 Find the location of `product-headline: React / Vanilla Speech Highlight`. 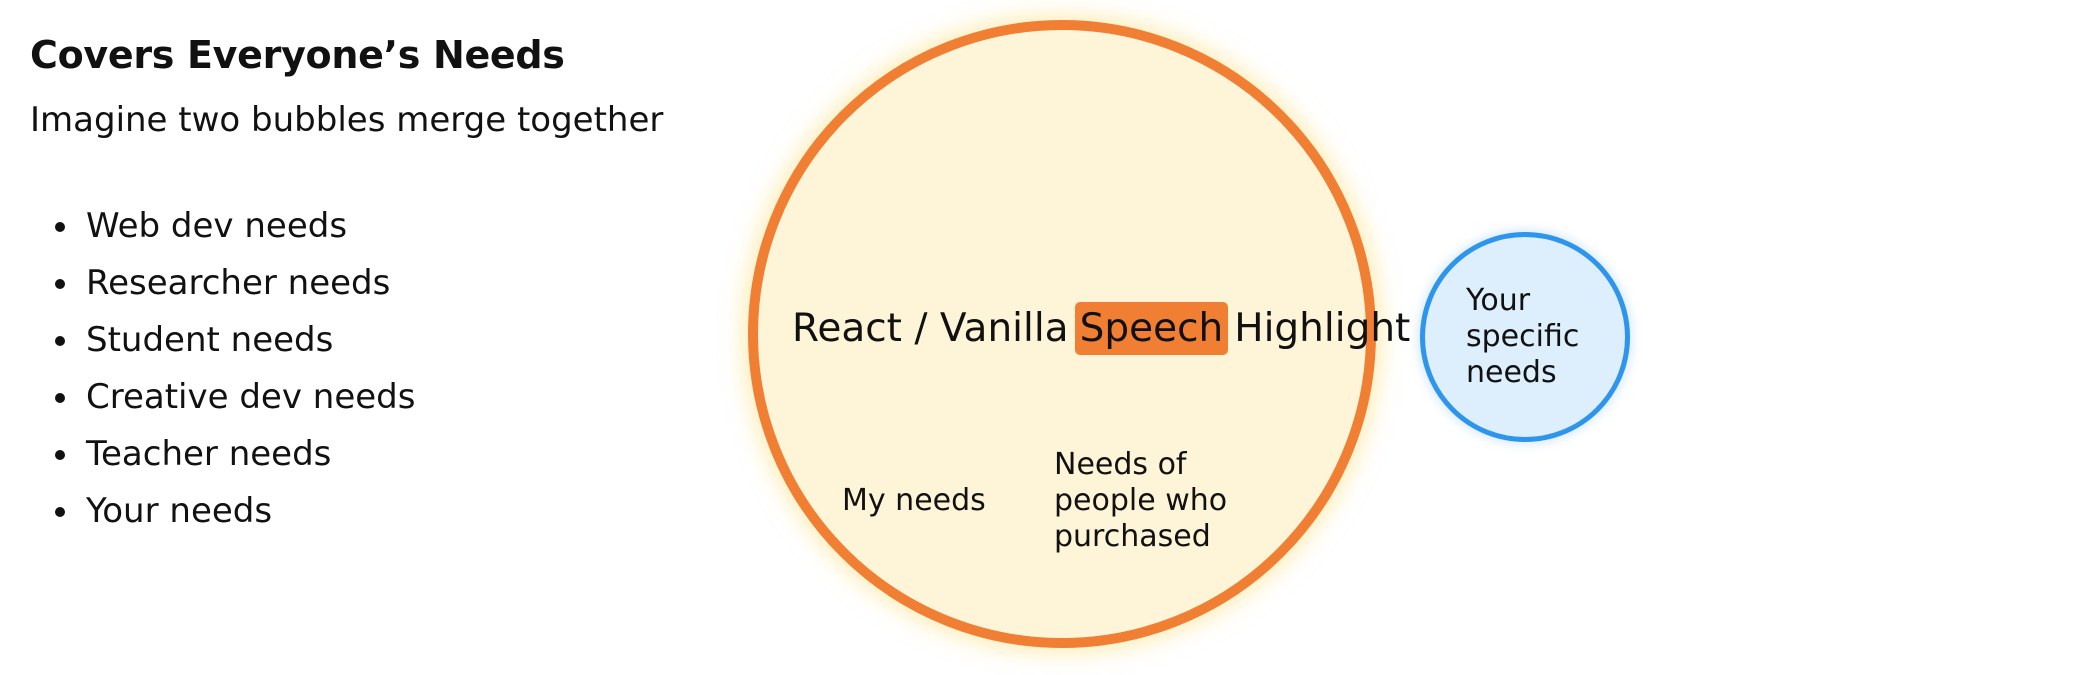

product-headline: React / Vanilla Speech Highlight is located at coordinates (1101, 328).